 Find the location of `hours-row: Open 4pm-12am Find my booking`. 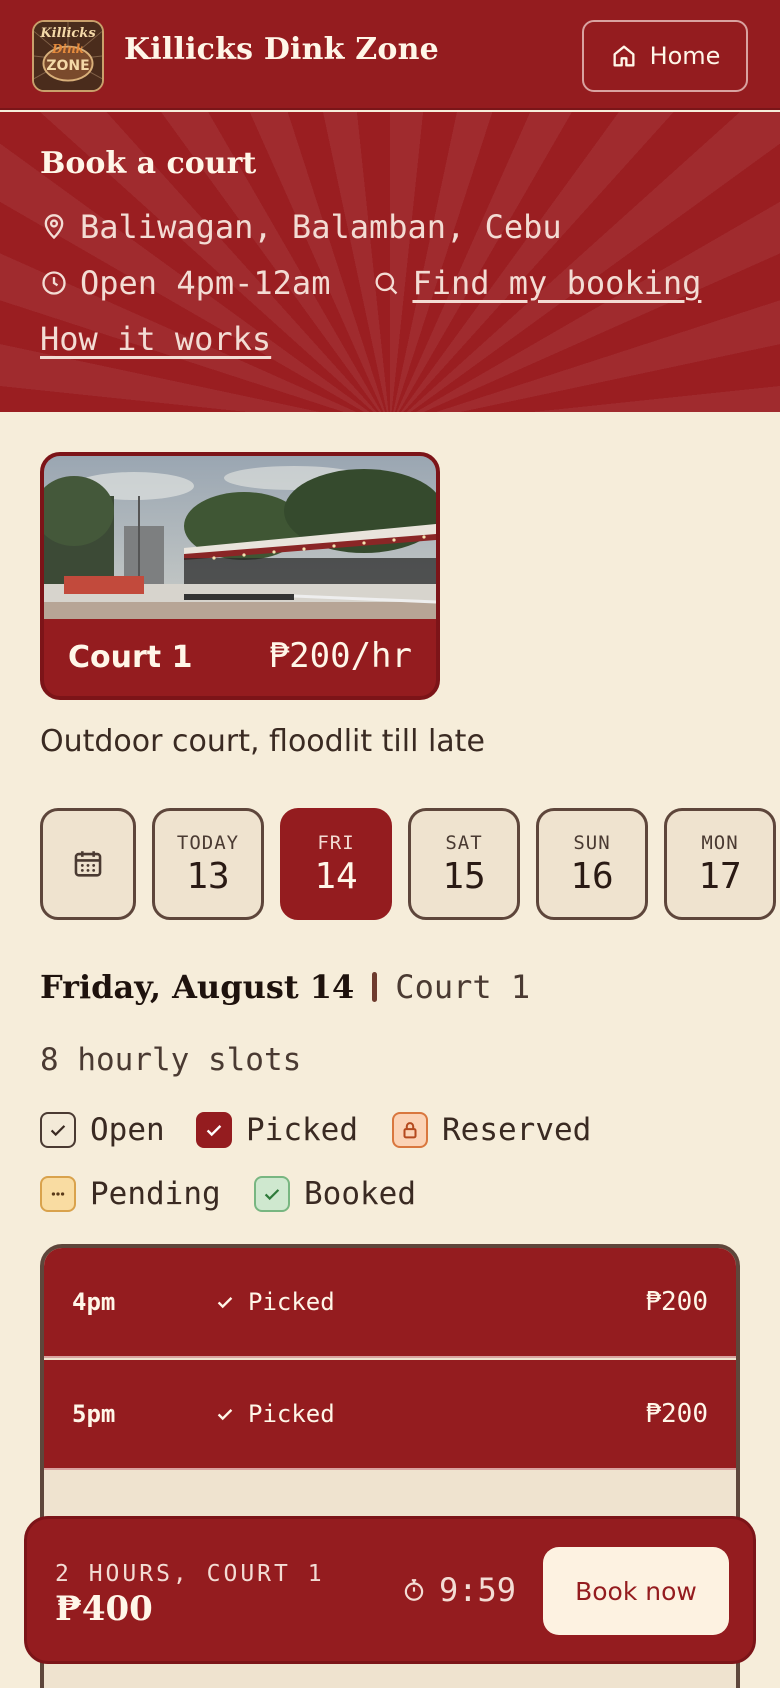

hours-row: Open 4pm-12am Find my booking is located at coordinates (370, 283).